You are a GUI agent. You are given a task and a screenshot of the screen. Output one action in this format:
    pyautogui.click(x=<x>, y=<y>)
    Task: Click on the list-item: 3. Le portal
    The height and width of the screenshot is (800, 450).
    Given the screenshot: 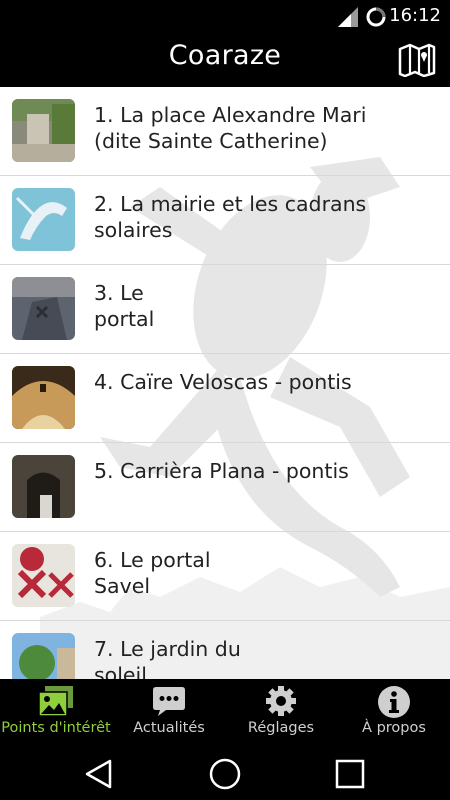 What is the action you would take?
    pyautogui.click(x=225, y=309)
    